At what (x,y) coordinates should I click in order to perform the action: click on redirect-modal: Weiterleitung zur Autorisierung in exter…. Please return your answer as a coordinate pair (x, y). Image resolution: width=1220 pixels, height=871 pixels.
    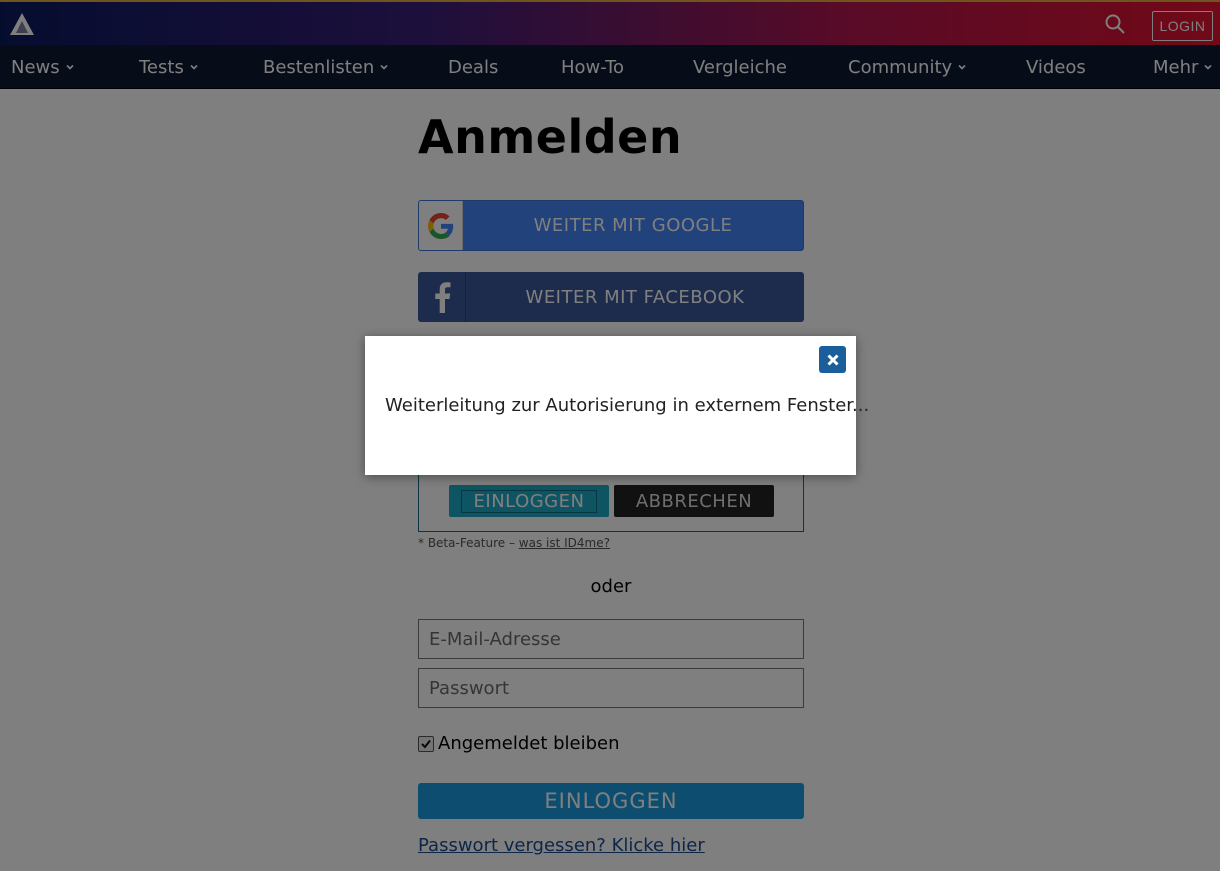
    Looking at the image, I should click on (617, 405).